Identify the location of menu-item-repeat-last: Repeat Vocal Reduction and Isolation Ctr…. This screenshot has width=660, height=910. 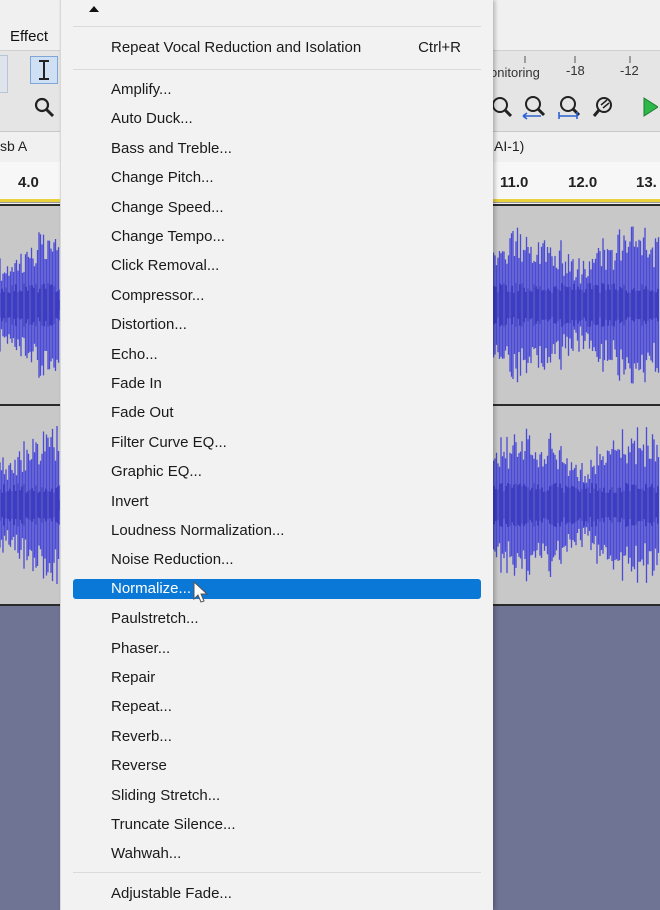
(277, 48).